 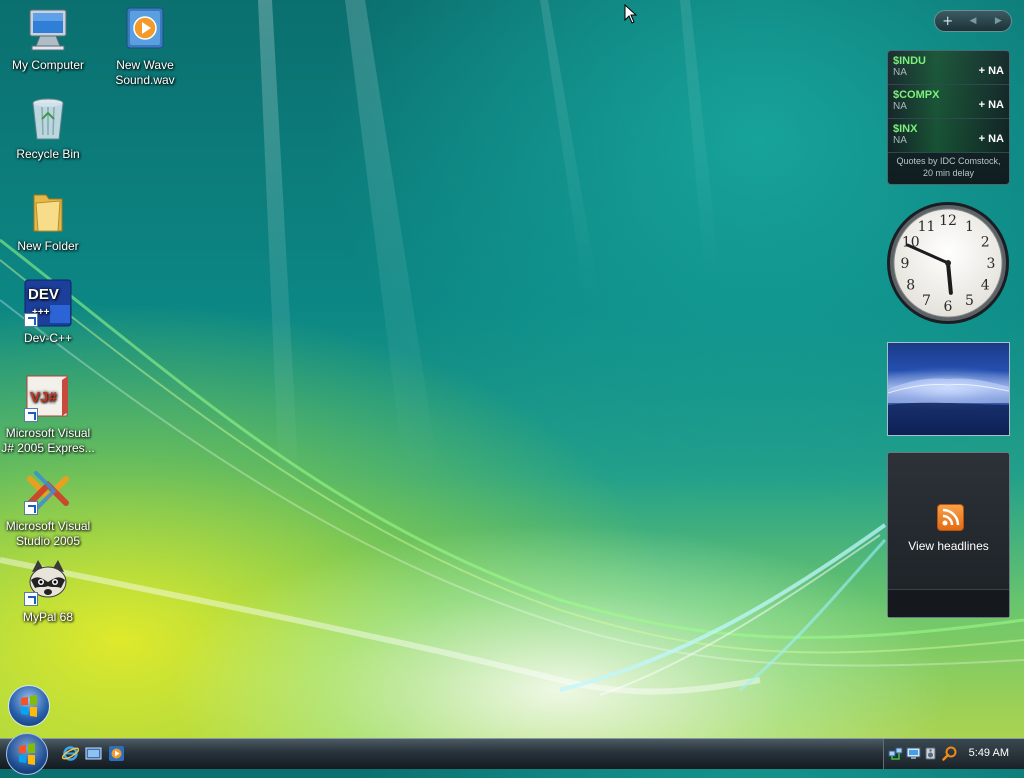 What do you see at coordinates (985, 243) in the screenshot?
I see `clock-numeral: 2` at bounding box center [985, 243].